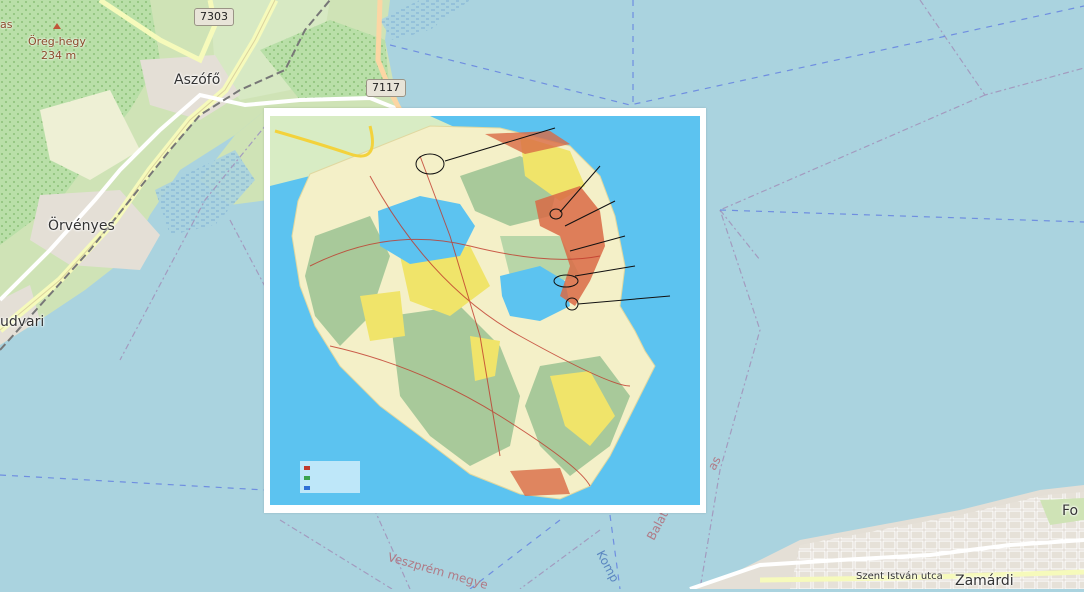 The image size is (1084, 592). I want to click on place-zamardi: Zamárdi, so click(984, 581).